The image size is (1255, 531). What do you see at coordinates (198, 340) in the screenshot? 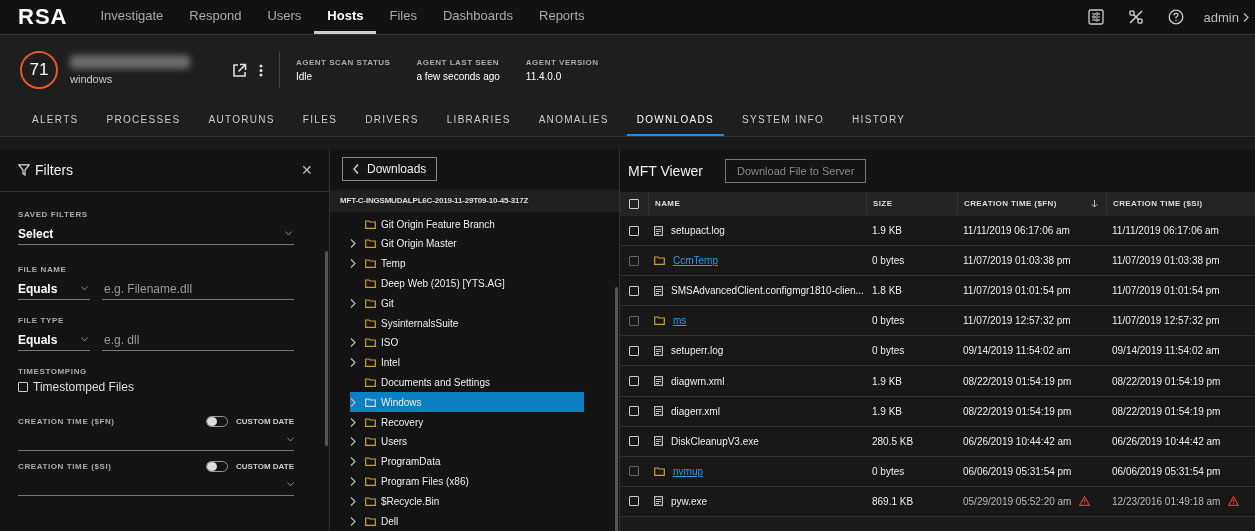
I see `input-field: e.g. dll` at bounding box center [198, 340].